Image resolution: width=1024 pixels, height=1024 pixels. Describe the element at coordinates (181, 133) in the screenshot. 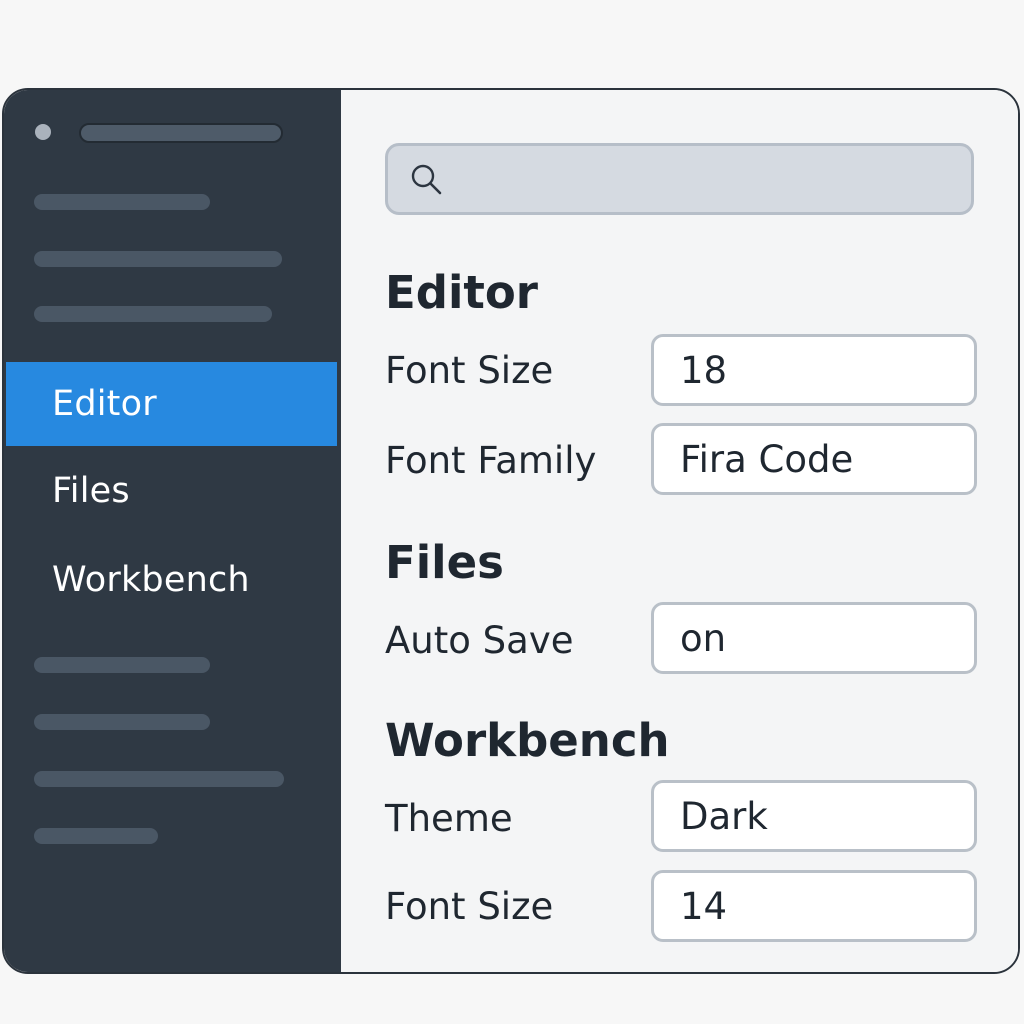

I see `window-title-placeholder` at that location.